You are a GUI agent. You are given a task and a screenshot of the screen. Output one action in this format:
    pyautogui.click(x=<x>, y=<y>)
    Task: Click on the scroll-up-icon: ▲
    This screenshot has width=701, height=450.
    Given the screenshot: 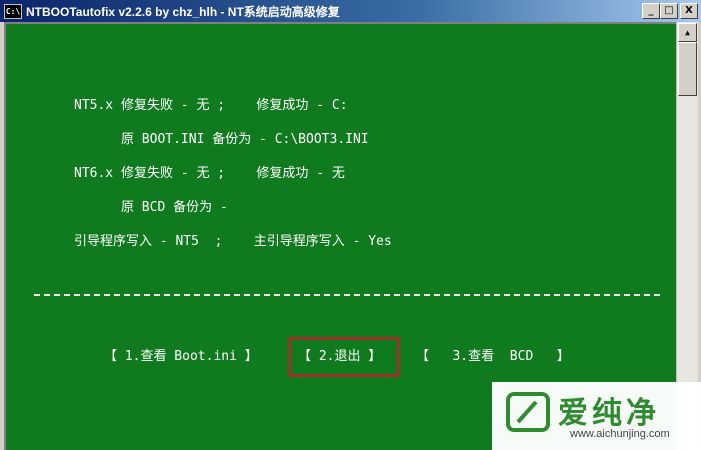 What is the action you would take?
    pyautogui.click(x=687, y=32)
    